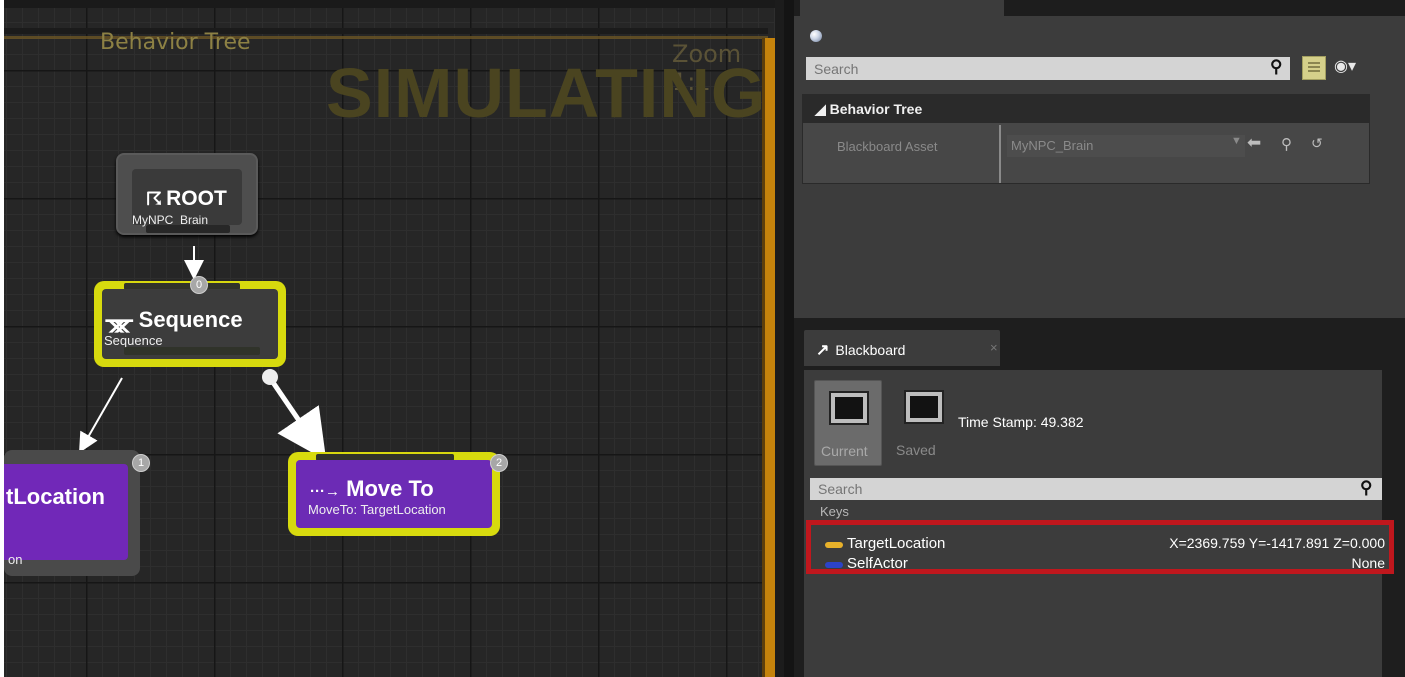 The height and width of the screenshot is (677, 1405). What do you see at coordinates (1126, 146) in the screenshot?
I see `blackboard-asset-value: MyNPC_Brain` at bounding box center [1126, 146].